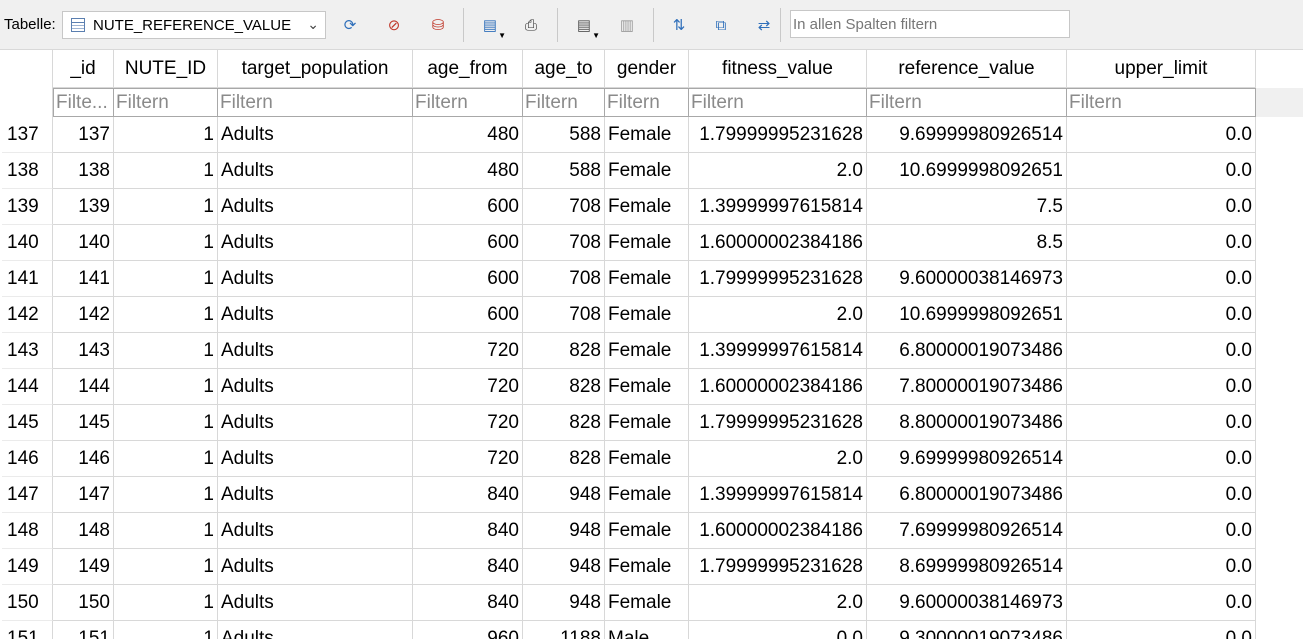 The width and height of the screenshot is (1303, 639). Describe the element at coordinates (165, 102) in the screenshot. I see `filter-input-nute-id` at that location.